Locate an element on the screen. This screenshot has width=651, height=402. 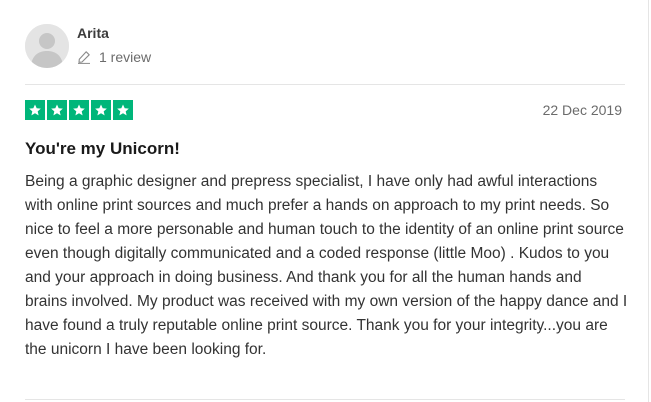
star-rating is located at coordinates (79, 110).